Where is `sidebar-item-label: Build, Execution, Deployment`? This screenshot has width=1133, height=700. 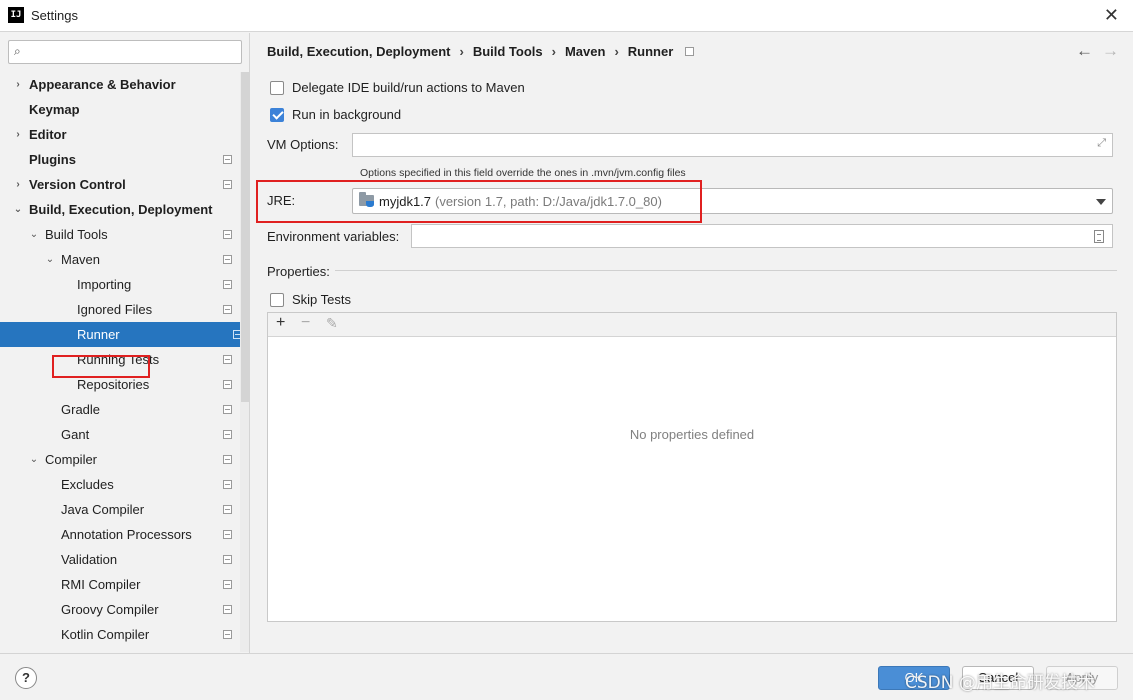
sidebar-item-label: Build, Execution, Deployment is located at coordinates (121, 209).